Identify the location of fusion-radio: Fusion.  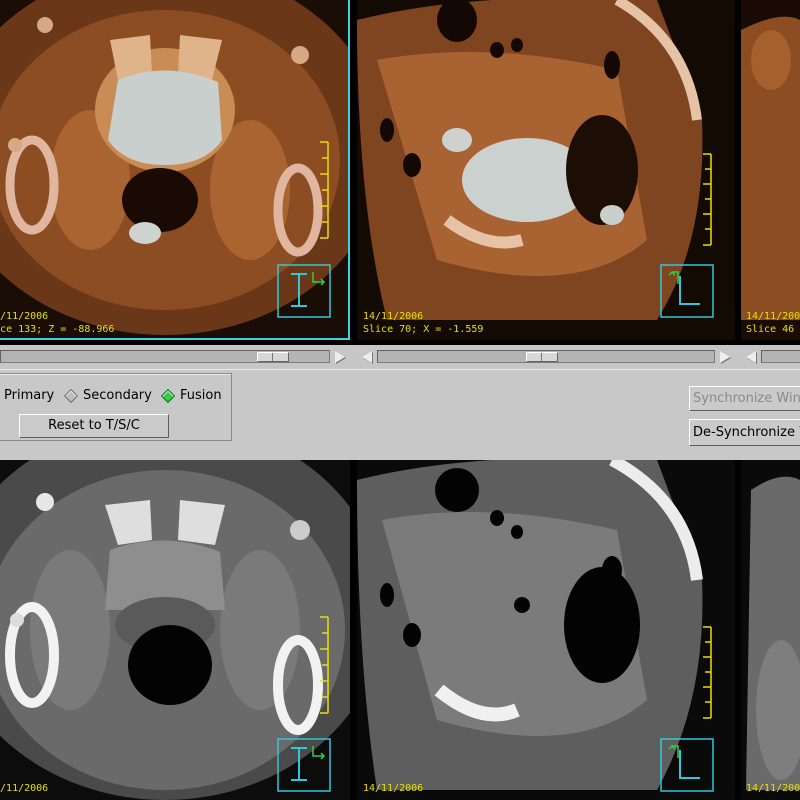
(191, 395).